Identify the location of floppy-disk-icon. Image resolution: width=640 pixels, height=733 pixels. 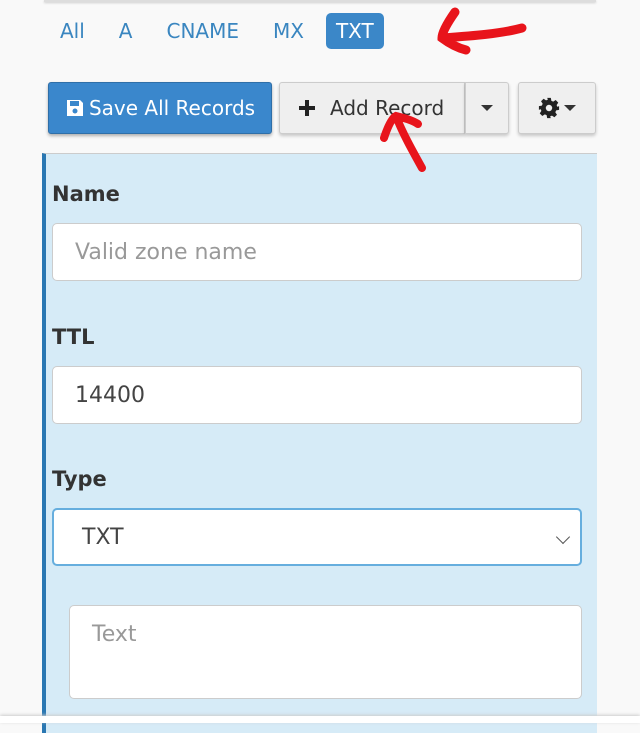
(74, 108).